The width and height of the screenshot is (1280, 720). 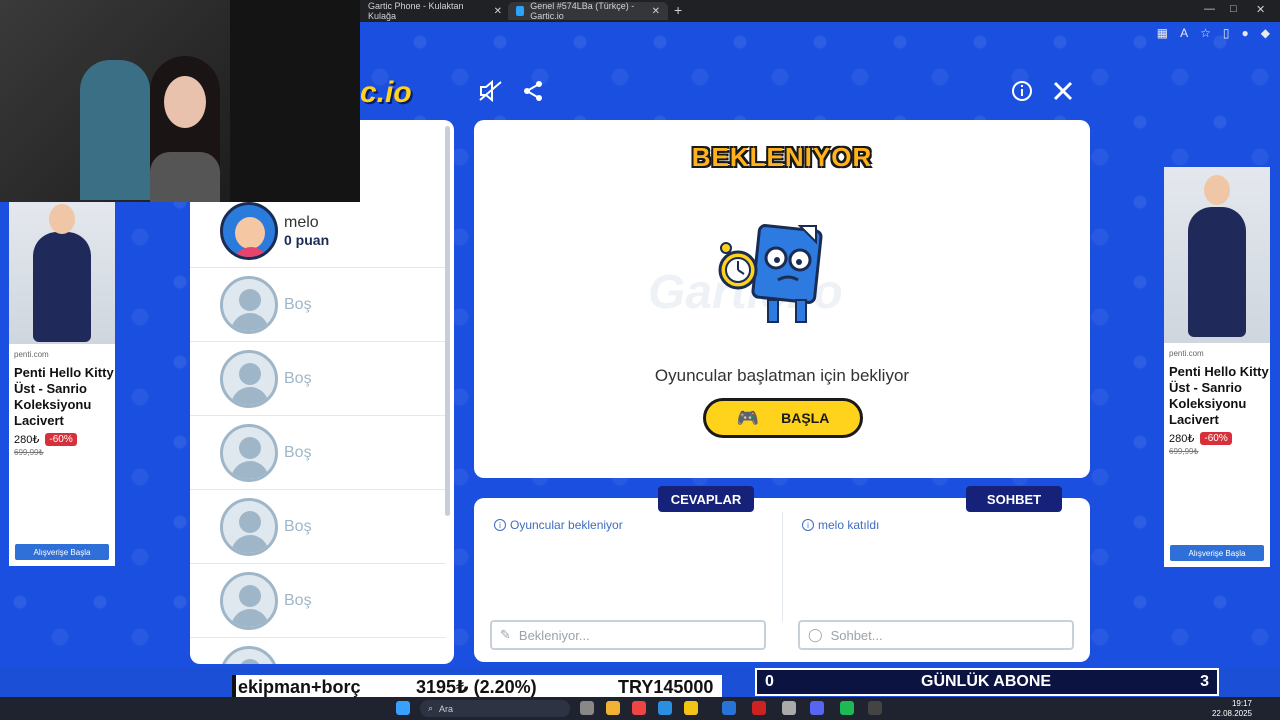 I want to click on player-name: melo, so click(x=301, y=222).